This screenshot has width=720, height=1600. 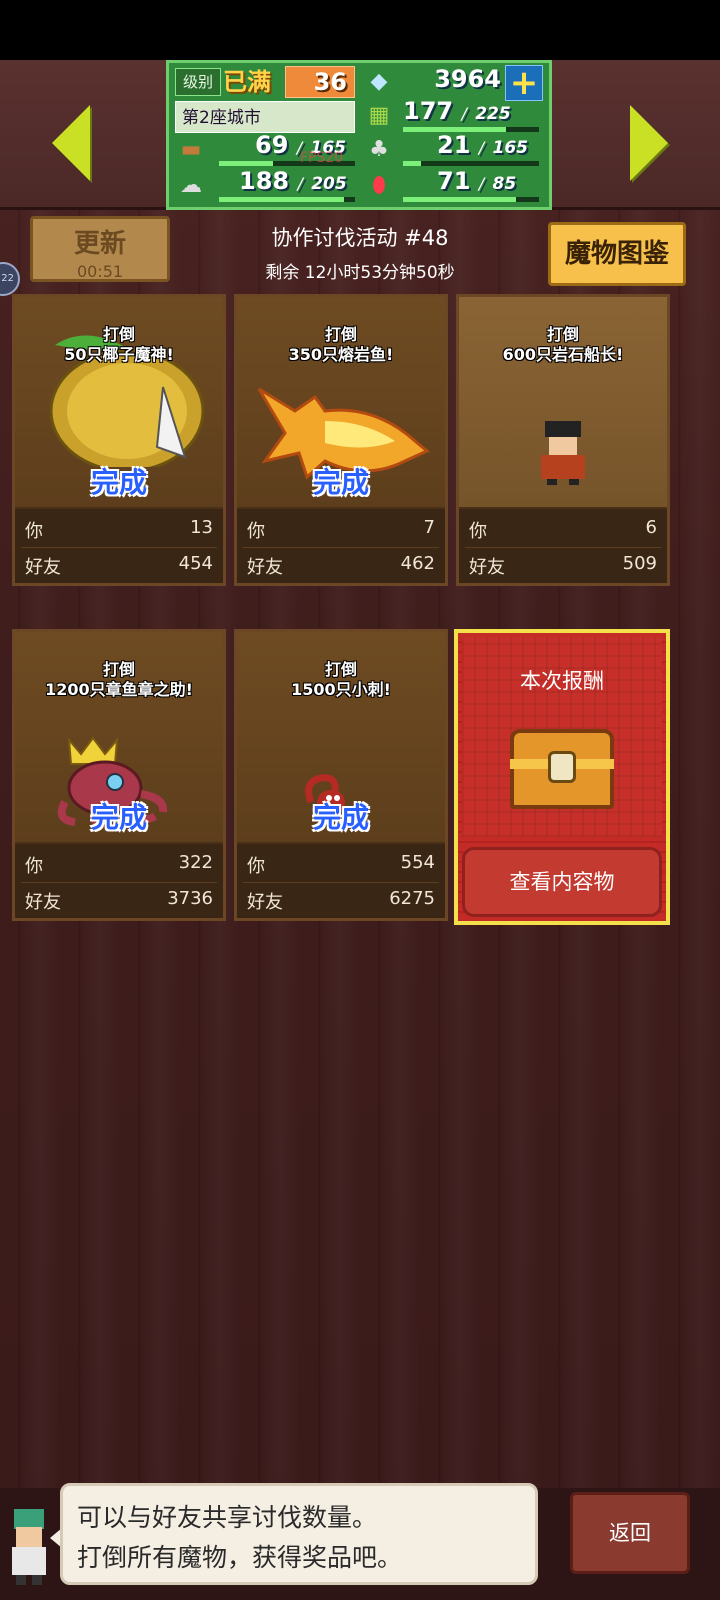 What do you see at coordinates (29, 1547) in the screenshot?
I see `advisor-avatar` at bounding box center [29, 1547].